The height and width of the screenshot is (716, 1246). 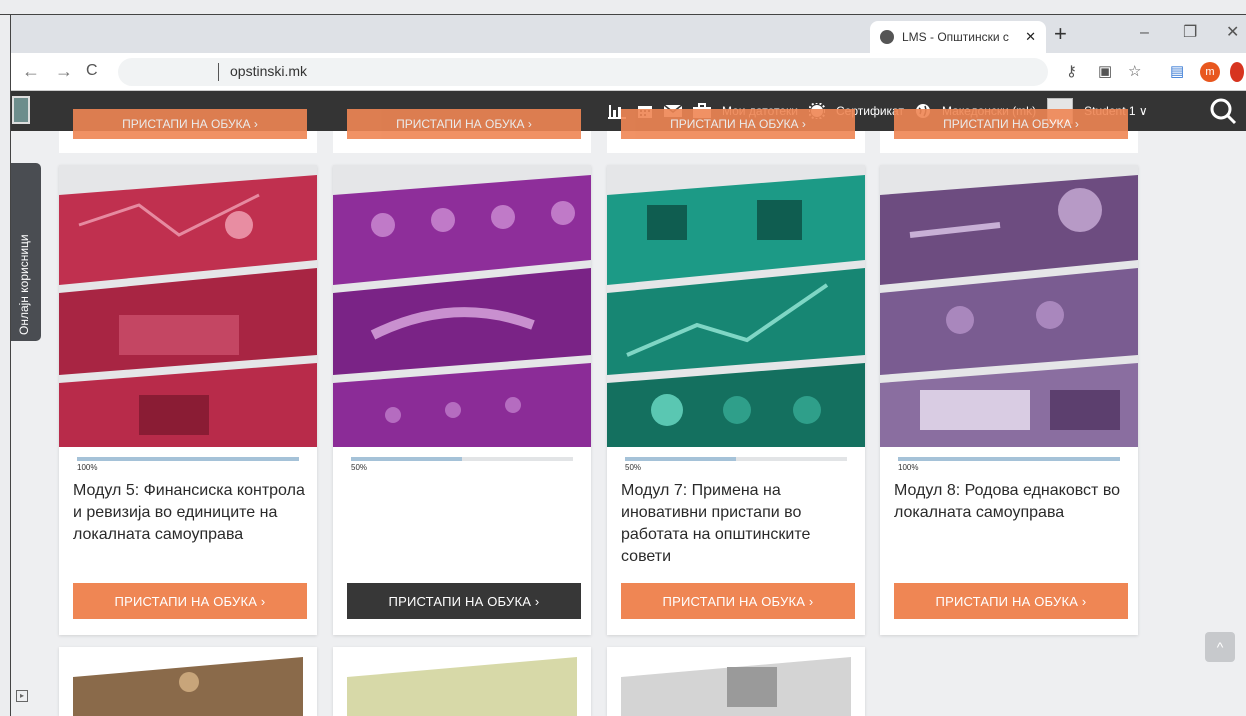 I want to click on back-button: ←, so click(x=31, y=71).